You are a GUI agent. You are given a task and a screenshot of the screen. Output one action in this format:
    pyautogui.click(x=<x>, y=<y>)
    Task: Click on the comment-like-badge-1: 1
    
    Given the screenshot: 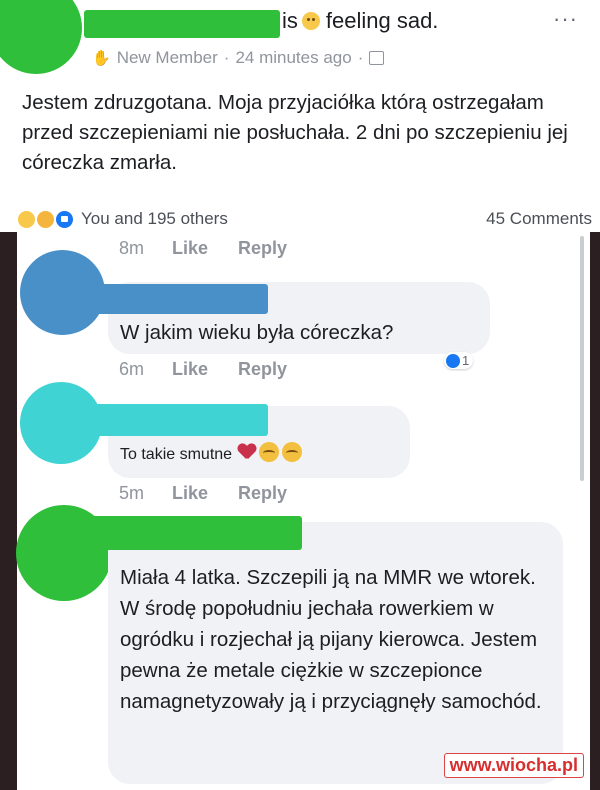 What is the action you would take?
    pyautogui.click(x=459, y=360)
    